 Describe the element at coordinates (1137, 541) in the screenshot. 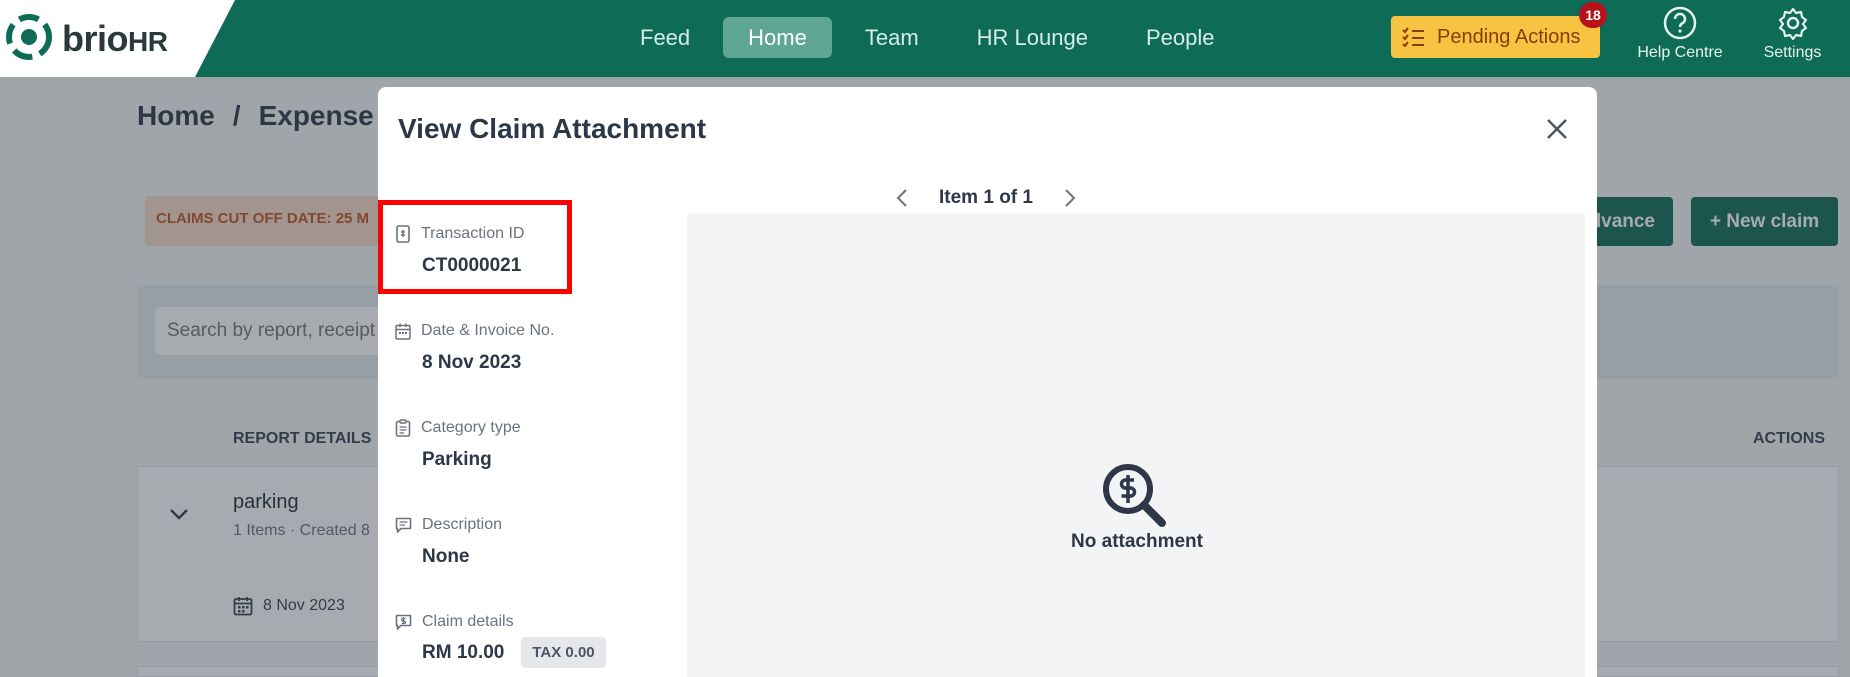

I see `no-attachment-text: No attachment` at that location.